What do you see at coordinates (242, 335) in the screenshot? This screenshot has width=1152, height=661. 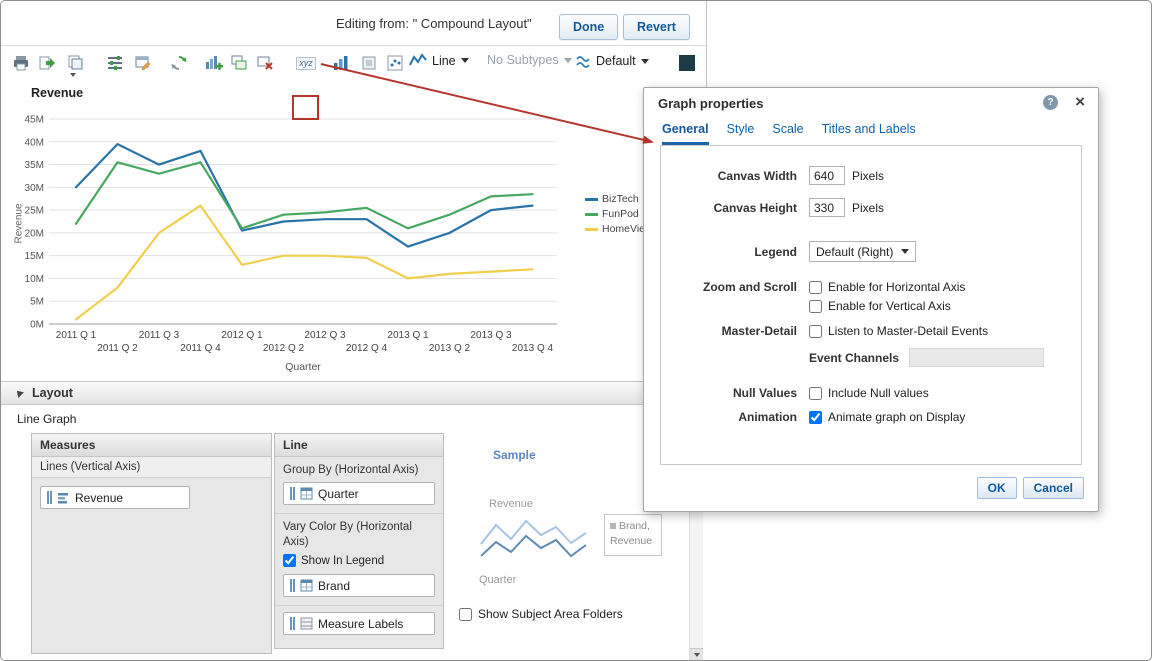 I see `svg-text: 2012 Q 1` at bounding box center [242, 335].